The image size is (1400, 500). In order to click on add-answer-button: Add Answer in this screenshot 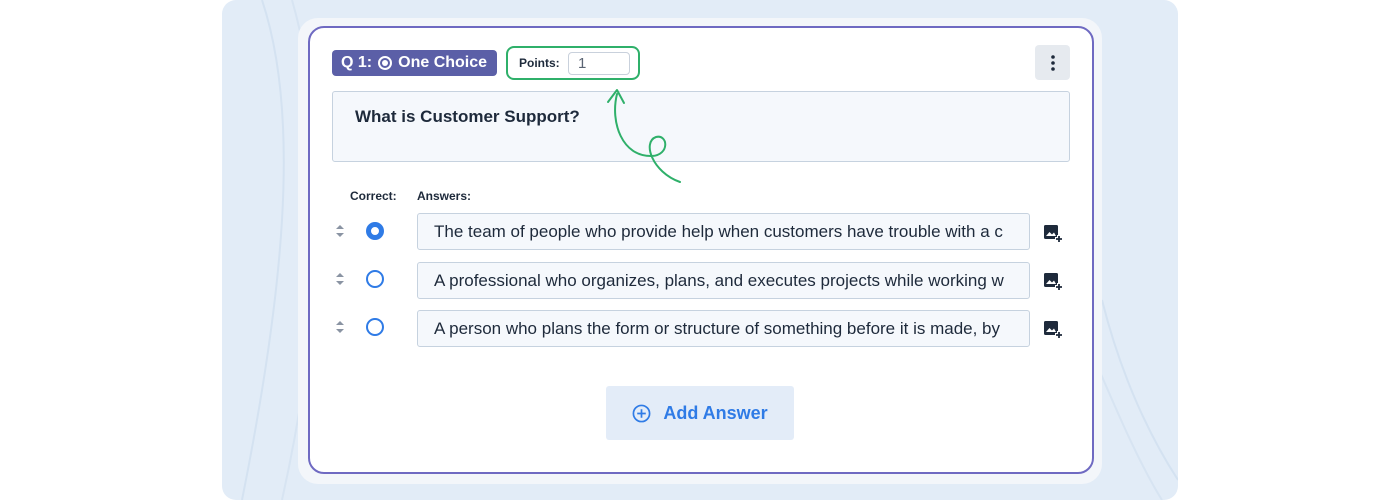, I will do `click(700, 413)`.